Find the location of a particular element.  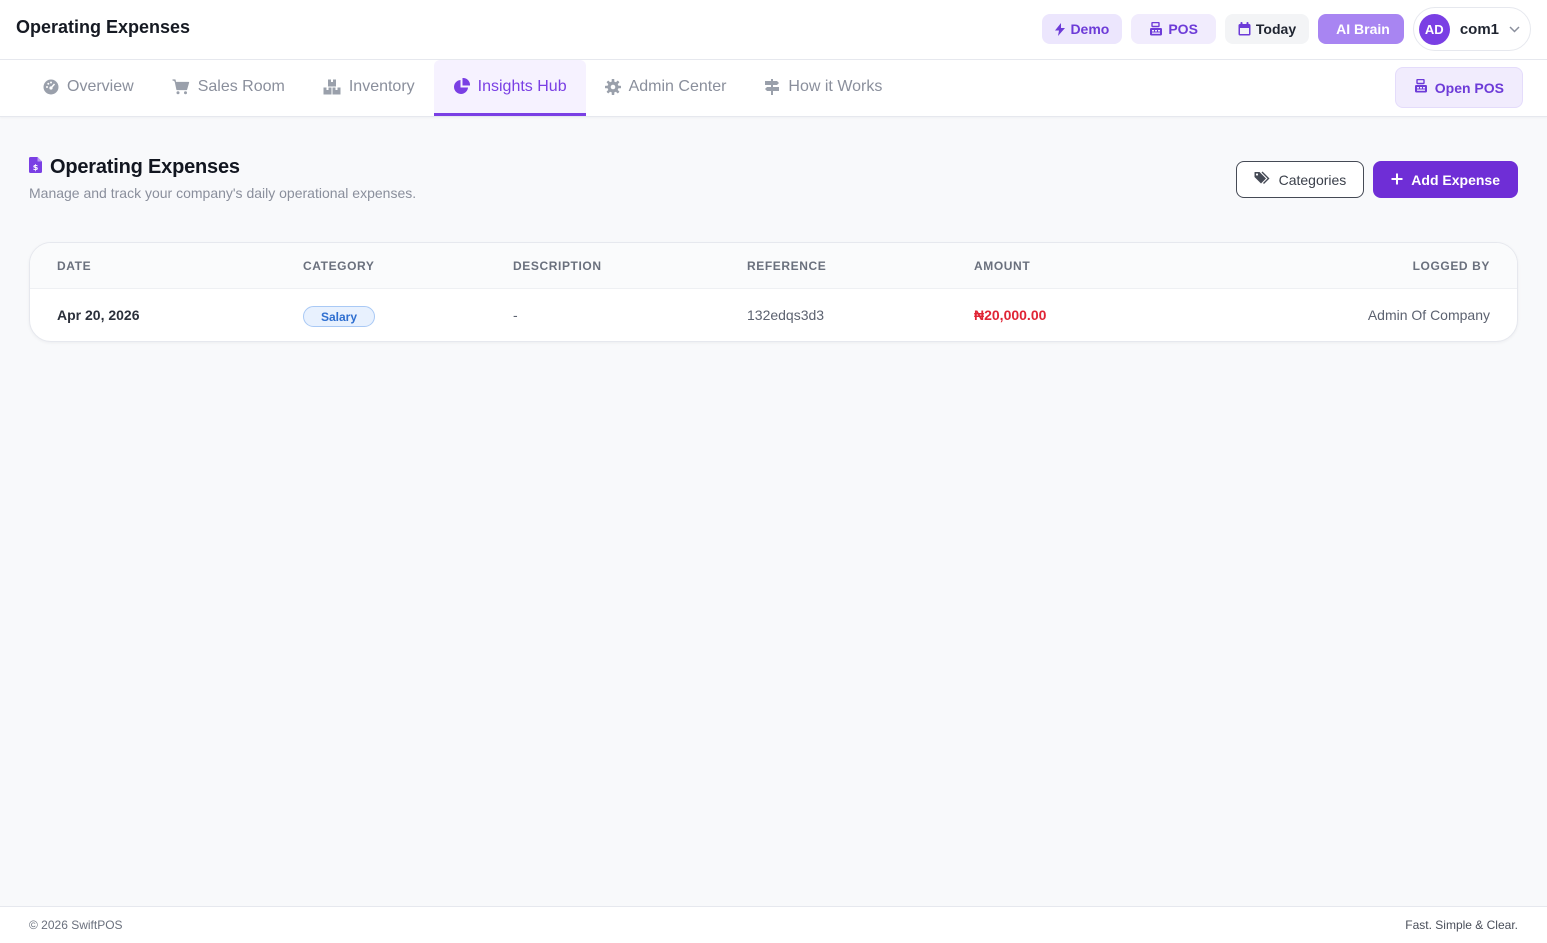

plus-icon is located at coordinates (1397, 180).